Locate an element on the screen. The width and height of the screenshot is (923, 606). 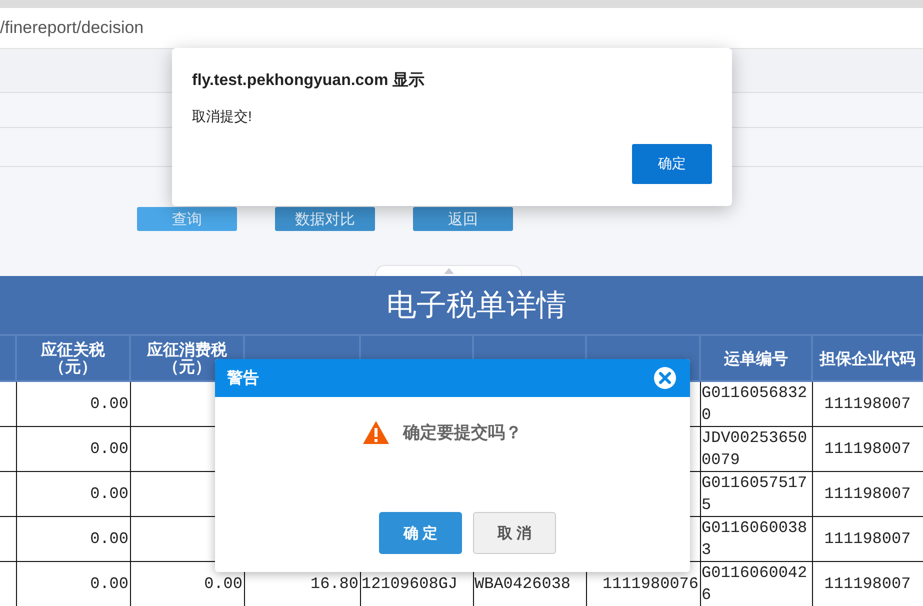
table-cell: G01160568320 is located at coordinates (756, 403).